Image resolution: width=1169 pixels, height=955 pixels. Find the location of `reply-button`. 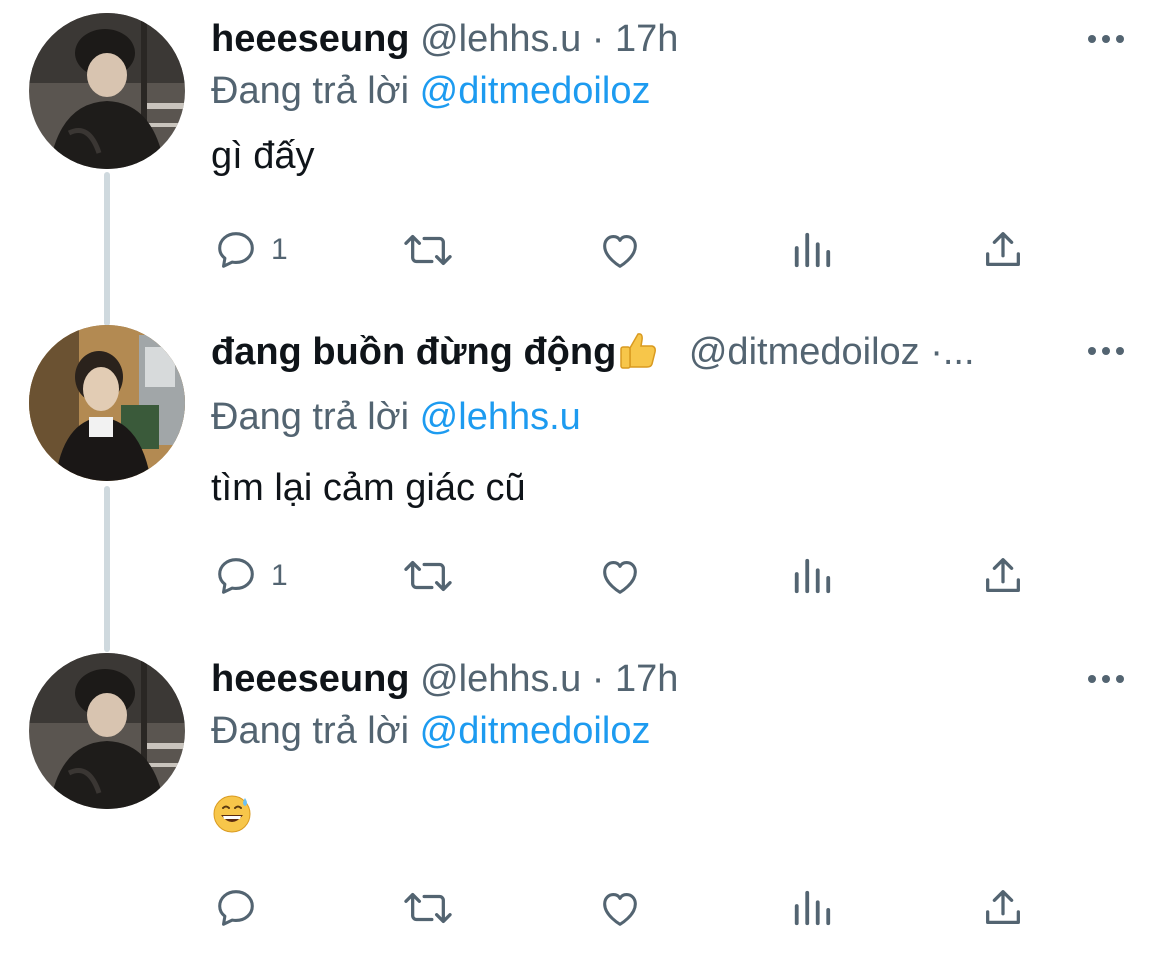

reply-button is located at coordinates (242, 908).